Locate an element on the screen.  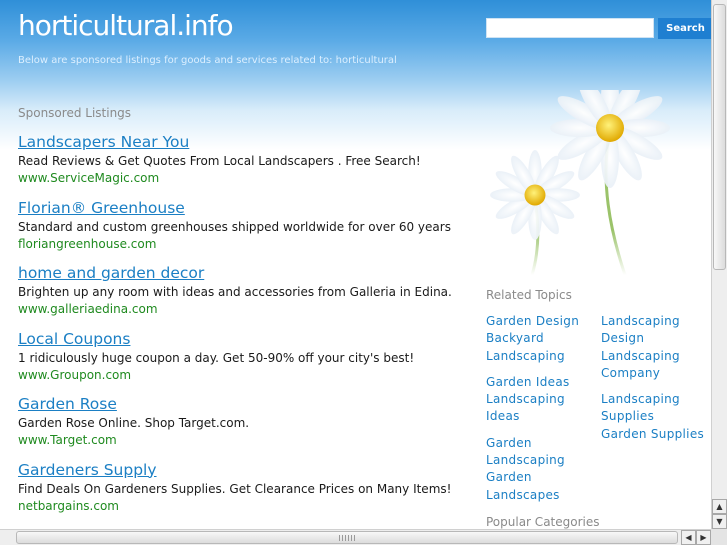
related-topic-link: Garden Landscaping is located at coordinates (541, 452).